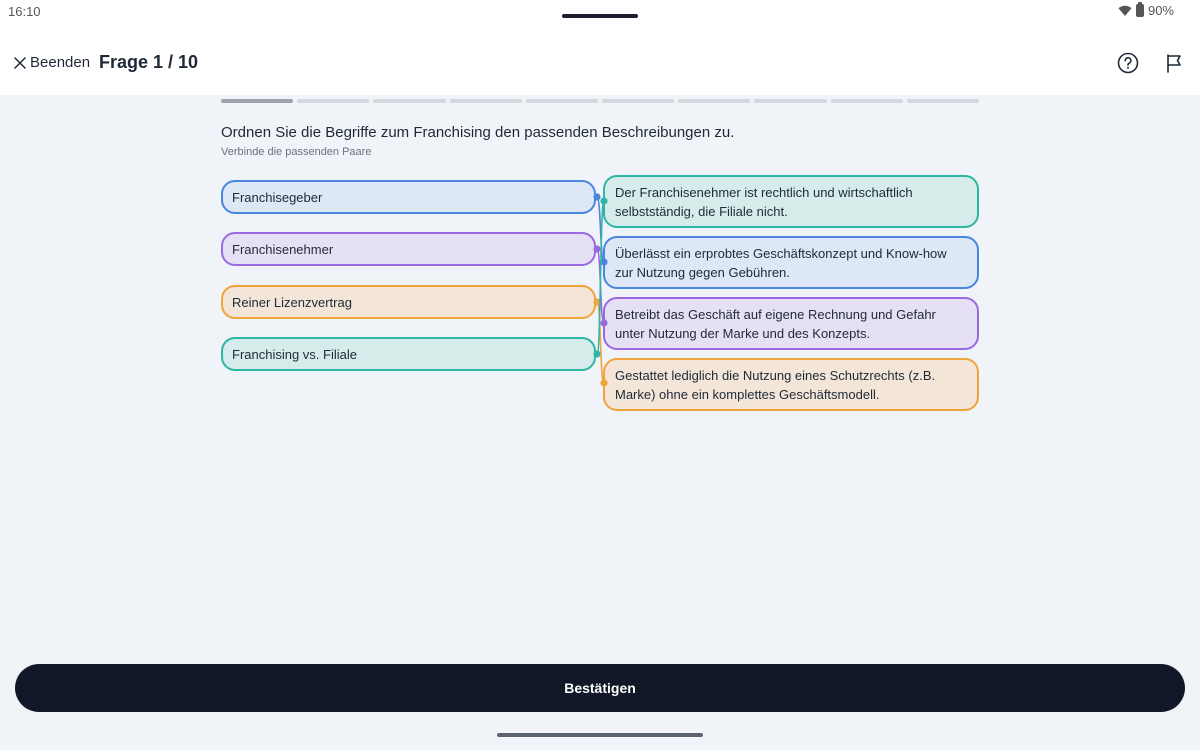  Describe the element at coordinates (1139, 9) in the screenshot. I see `battery-icon` at that location.